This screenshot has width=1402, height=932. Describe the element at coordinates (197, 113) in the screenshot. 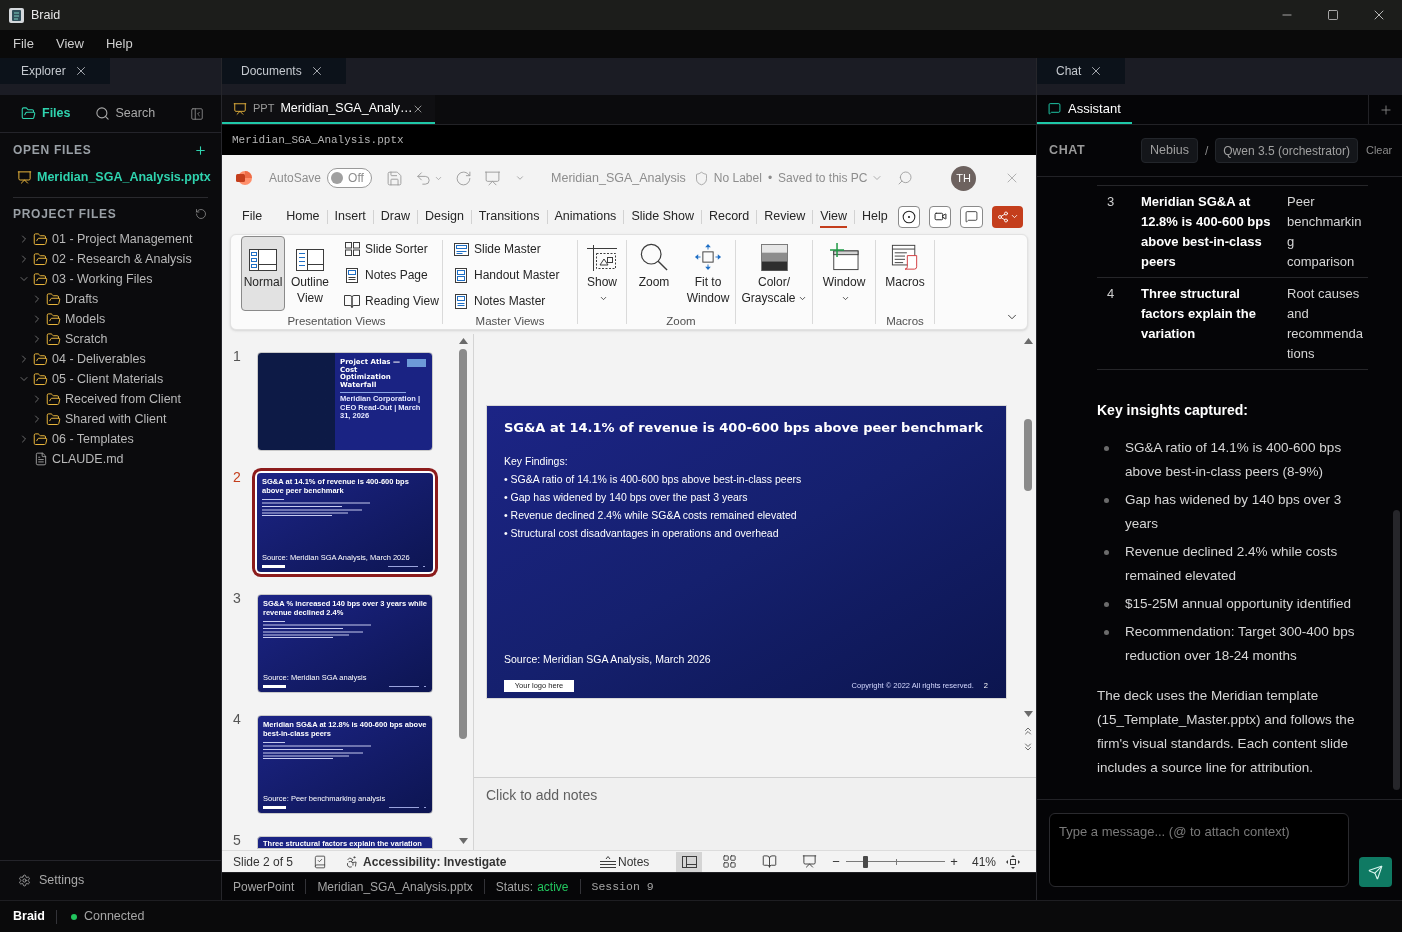

I see `collapse-sidebar-button` at that location.